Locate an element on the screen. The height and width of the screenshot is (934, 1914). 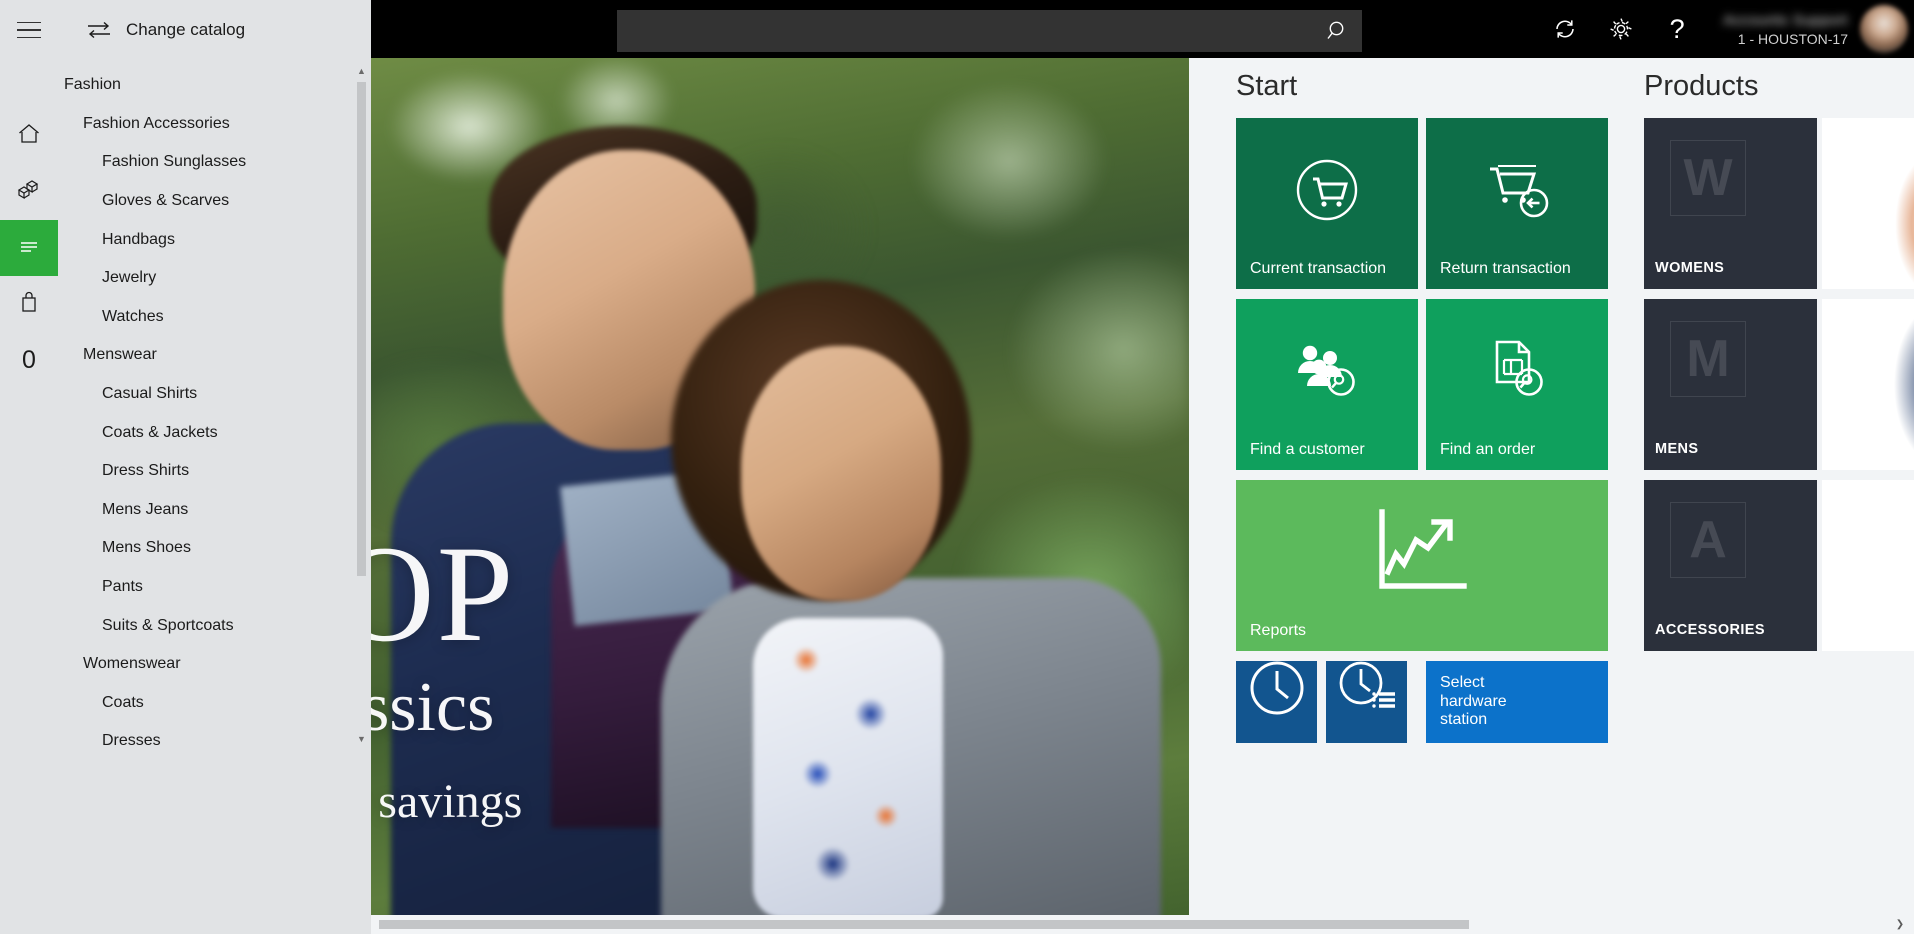
category-item: Dresses is located at coordinates (214, 741).